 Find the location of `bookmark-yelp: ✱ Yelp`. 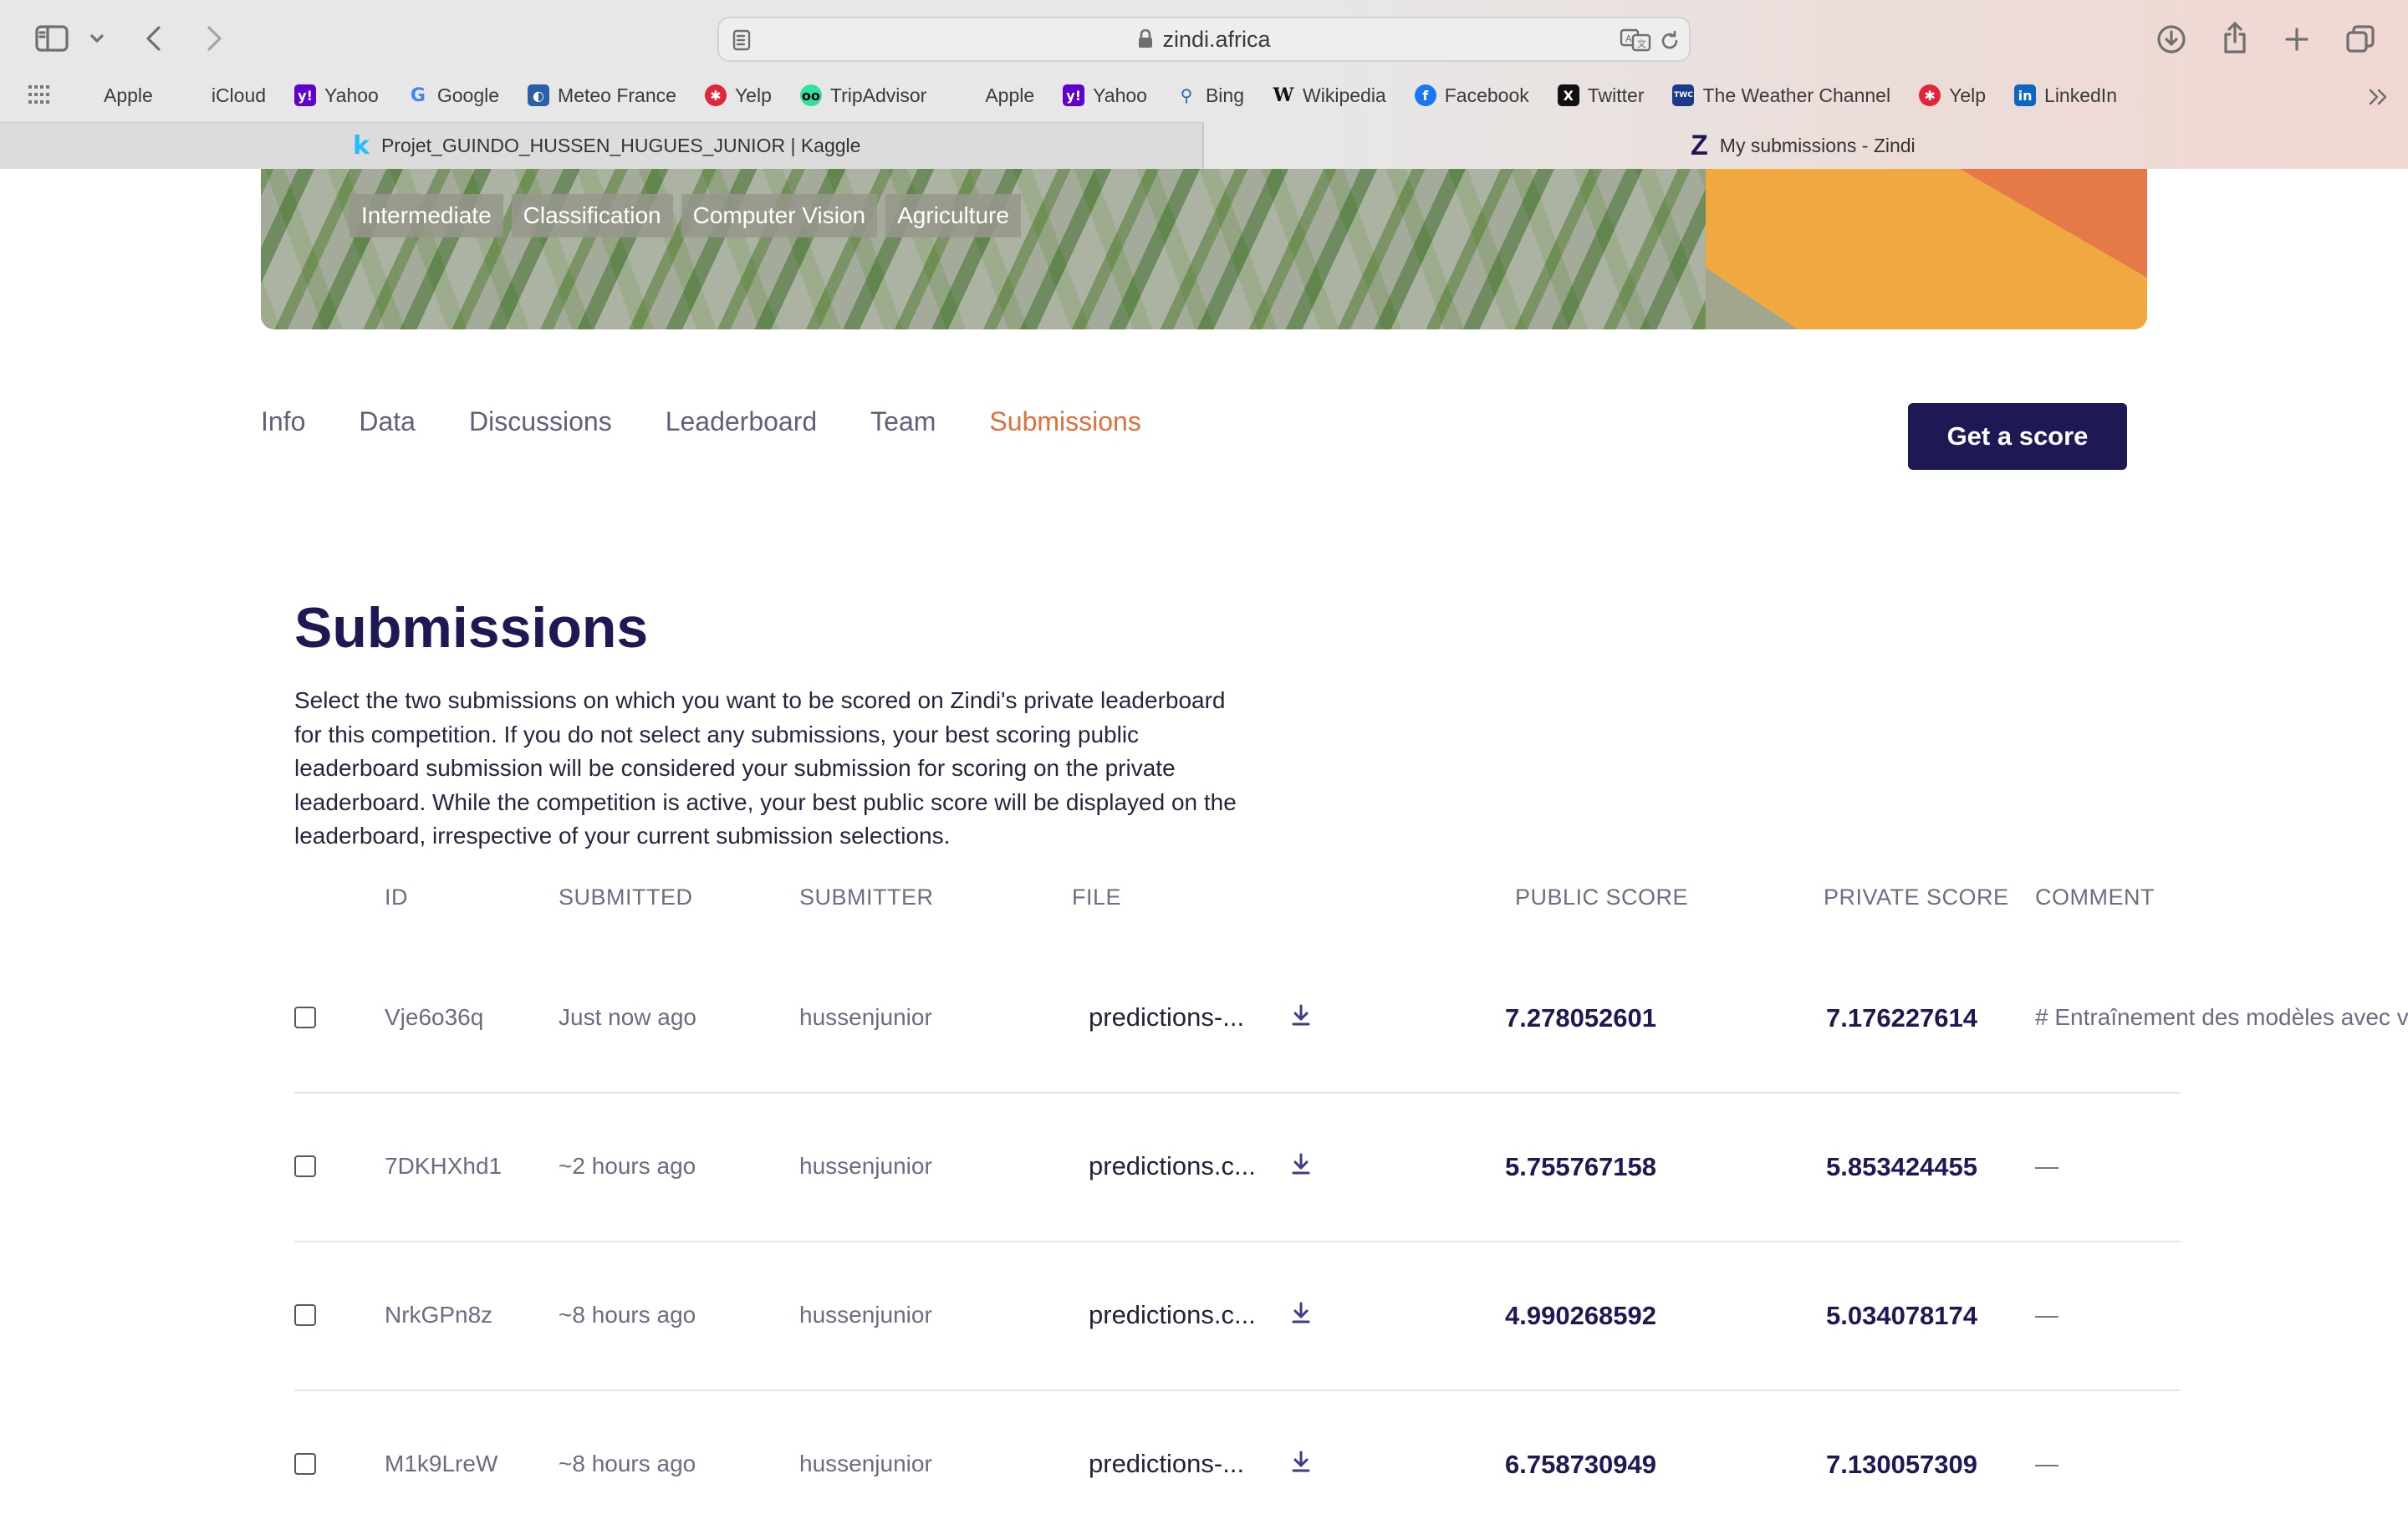

bookmark-yelp: ✱ Yelp is located at coordinates (738, 95).